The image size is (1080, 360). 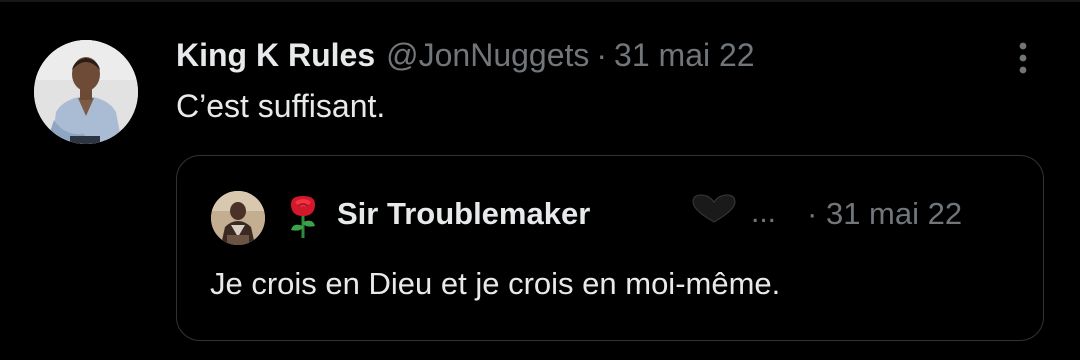 I want to click on quoted-tweet-date: · 31 mai 22, so click(x=884, y=214).